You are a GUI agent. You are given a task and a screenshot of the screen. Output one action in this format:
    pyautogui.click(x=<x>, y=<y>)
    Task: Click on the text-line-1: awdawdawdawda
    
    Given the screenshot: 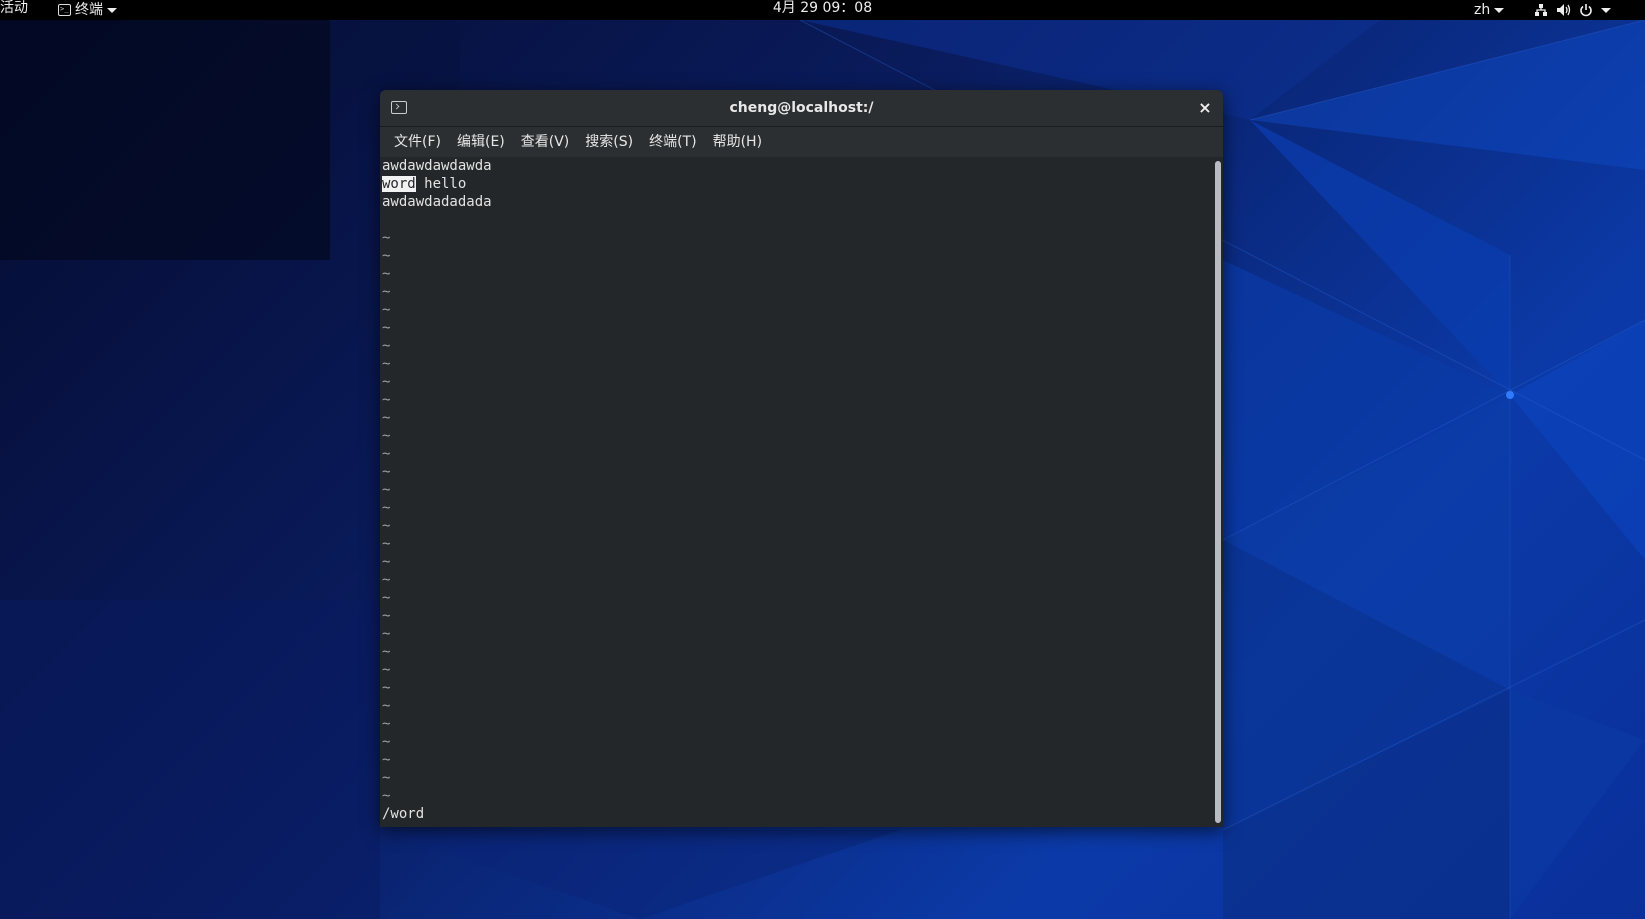 What is the action you would take?
    pyautogui.click(x=437, y=166)
    